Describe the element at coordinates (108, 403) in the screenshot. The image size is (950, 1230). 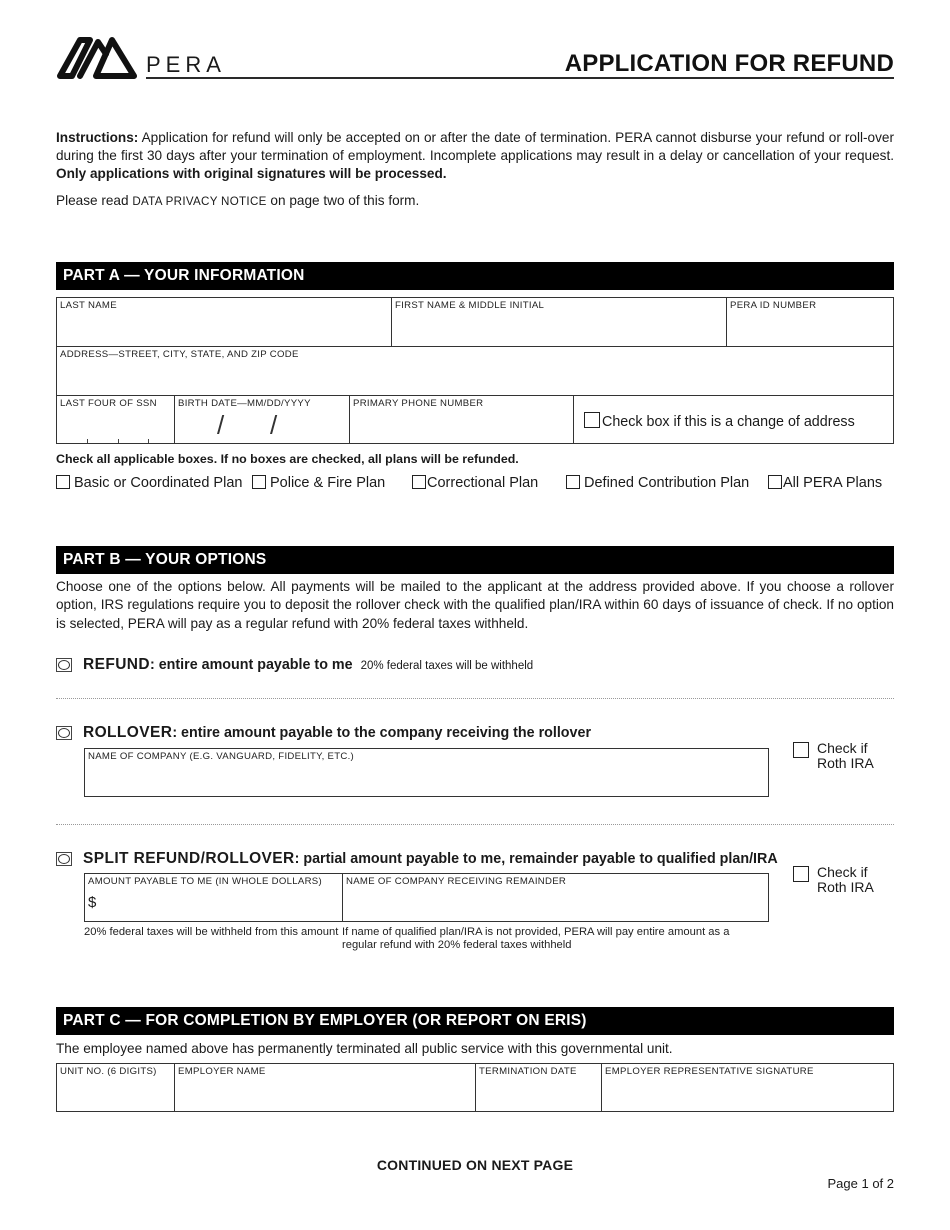
I see `ssn-label: LAST FOUR OF SSN` at that location.